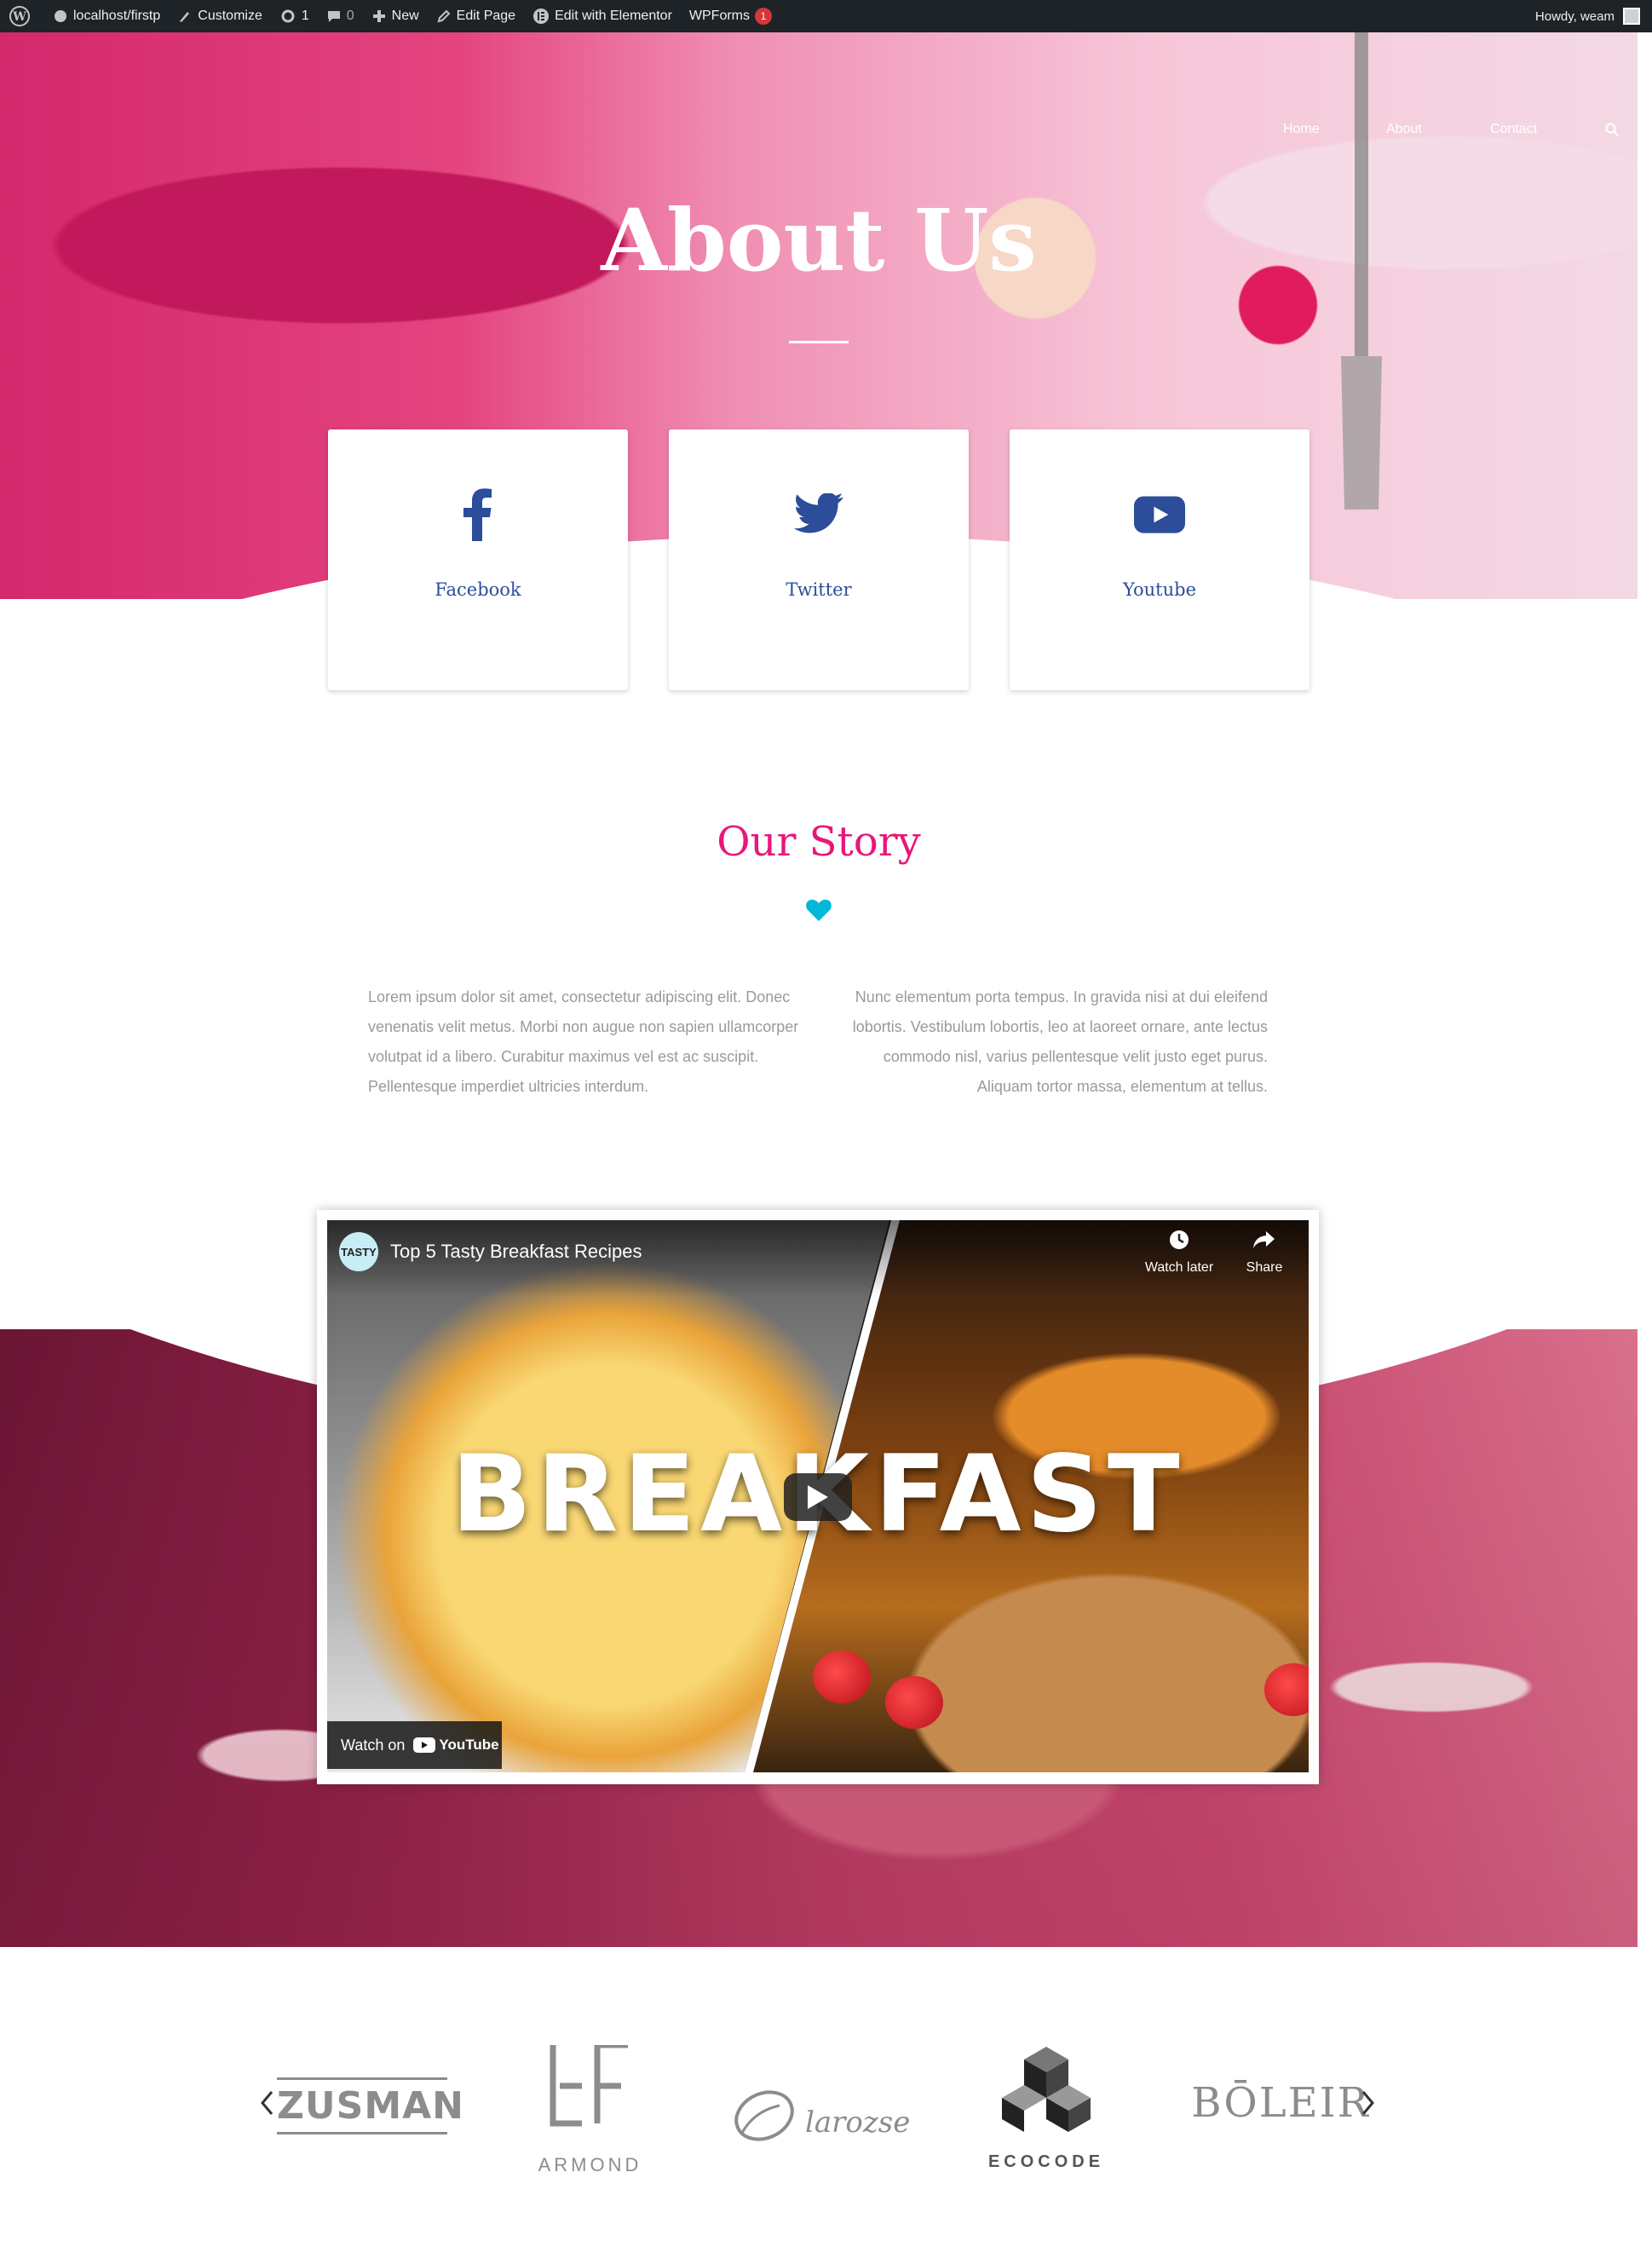  What do you see at coordinates (266, 2103) in the screenshot?
I see `carousel-prev-arrow` at bounding box center [266, 2103].